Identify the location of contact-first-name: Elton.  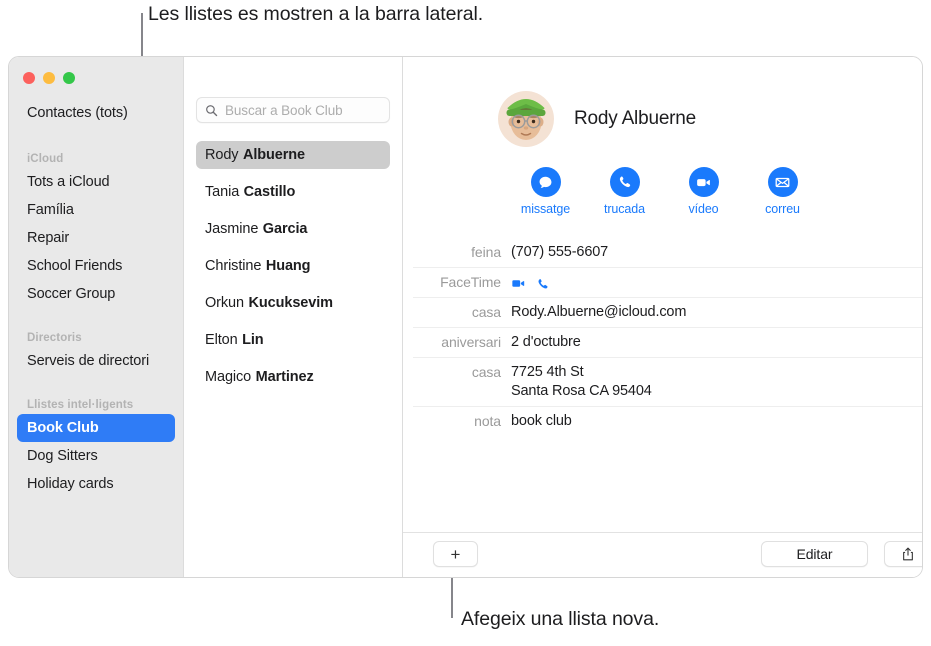
(221, 340).